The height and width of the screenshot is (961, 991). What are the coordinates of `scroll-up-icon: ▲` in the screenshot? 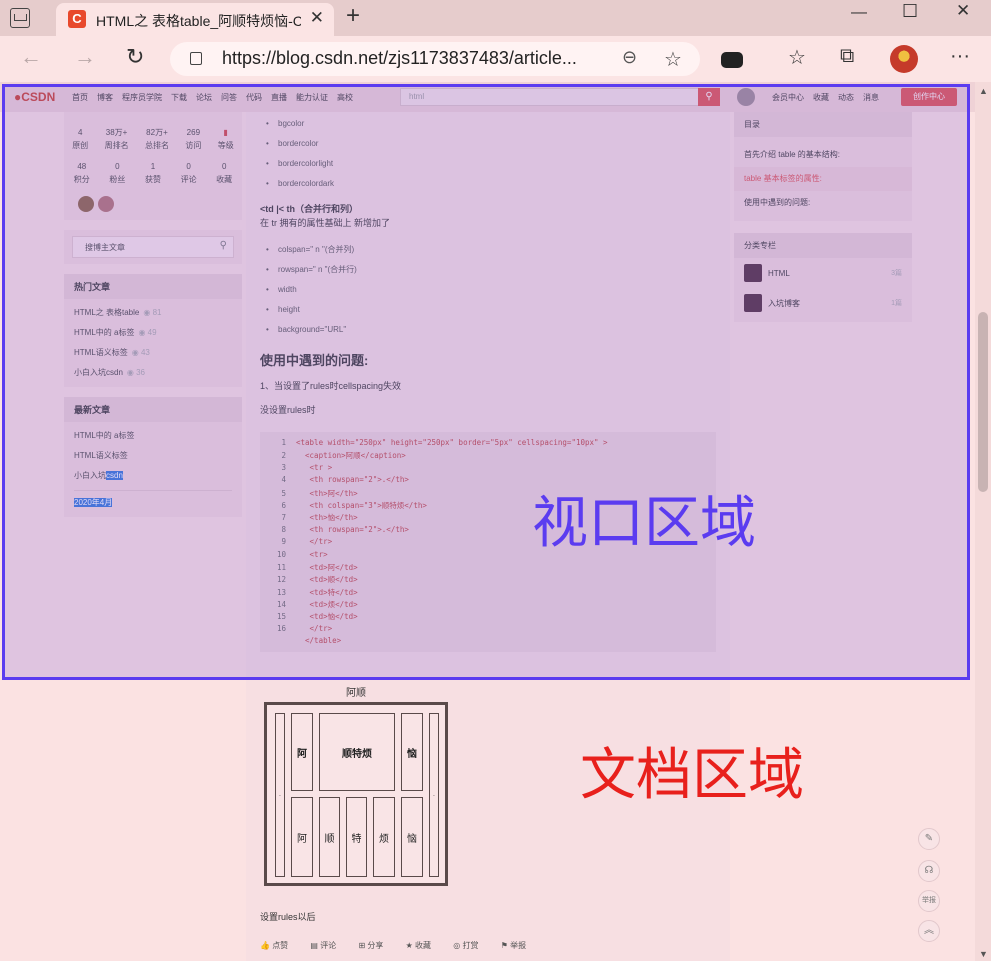 It's located at (983, 91).